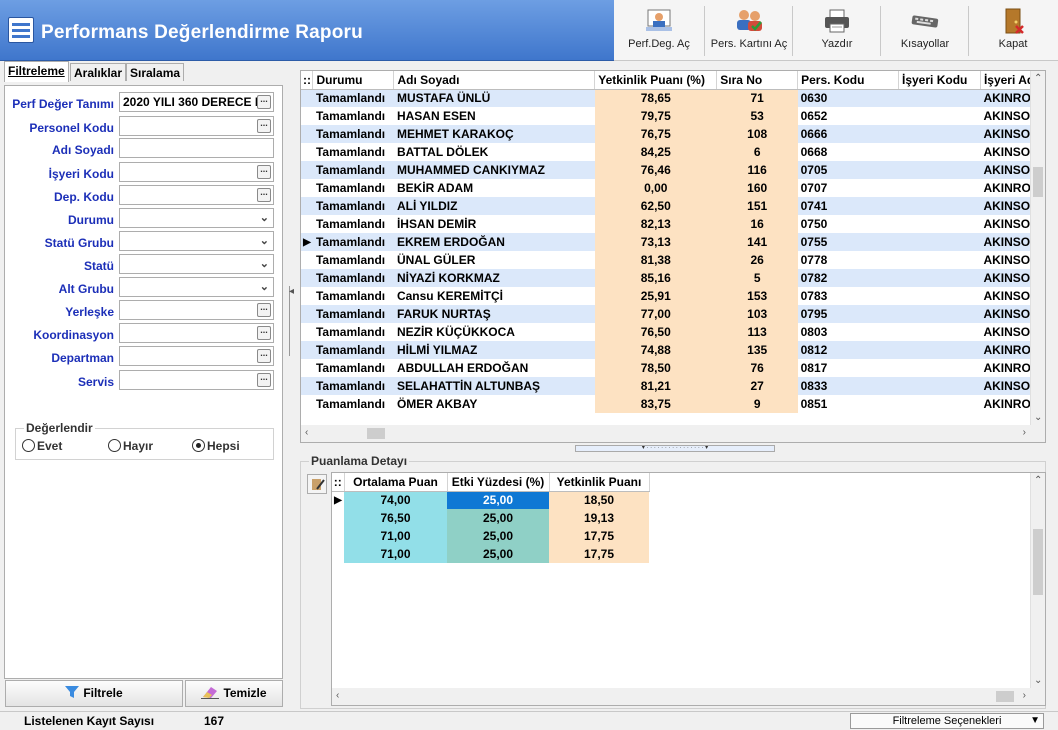 The height and width of the screenshot is (730, 1058). Describe the element at coordinates (196, 264) in the screenshot. I see `filter-input: ⌄` at that location.